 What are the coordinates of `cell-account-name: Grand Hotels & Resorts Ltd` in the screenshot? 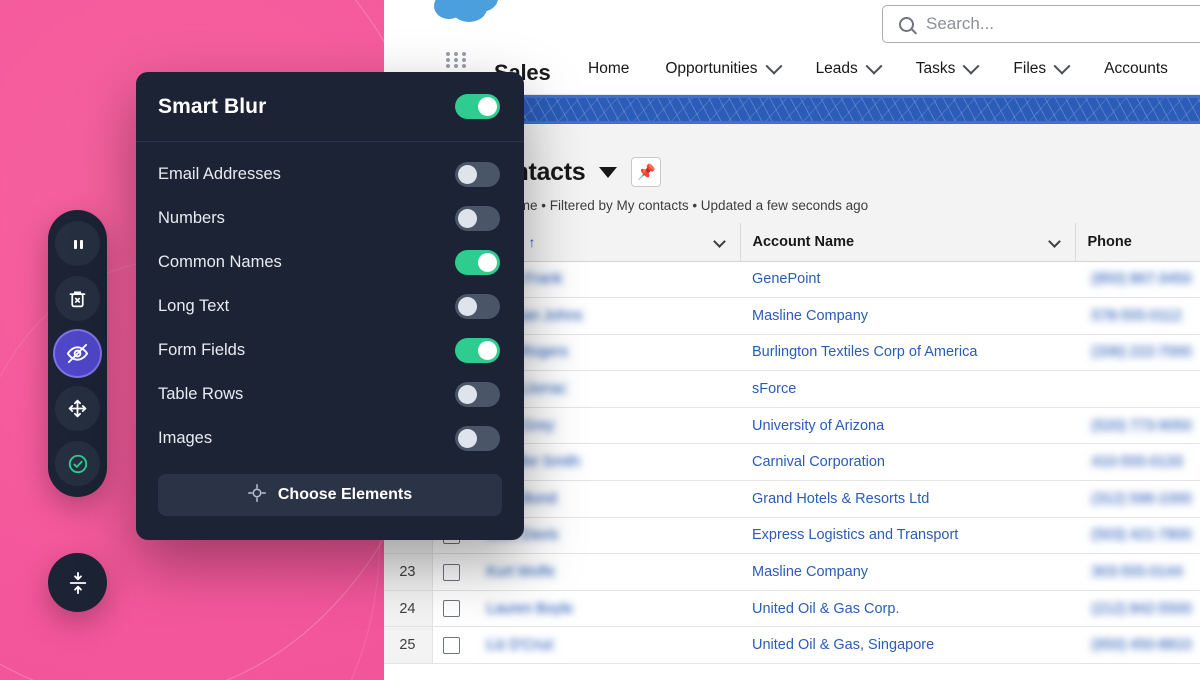 It's located at (907, 499).